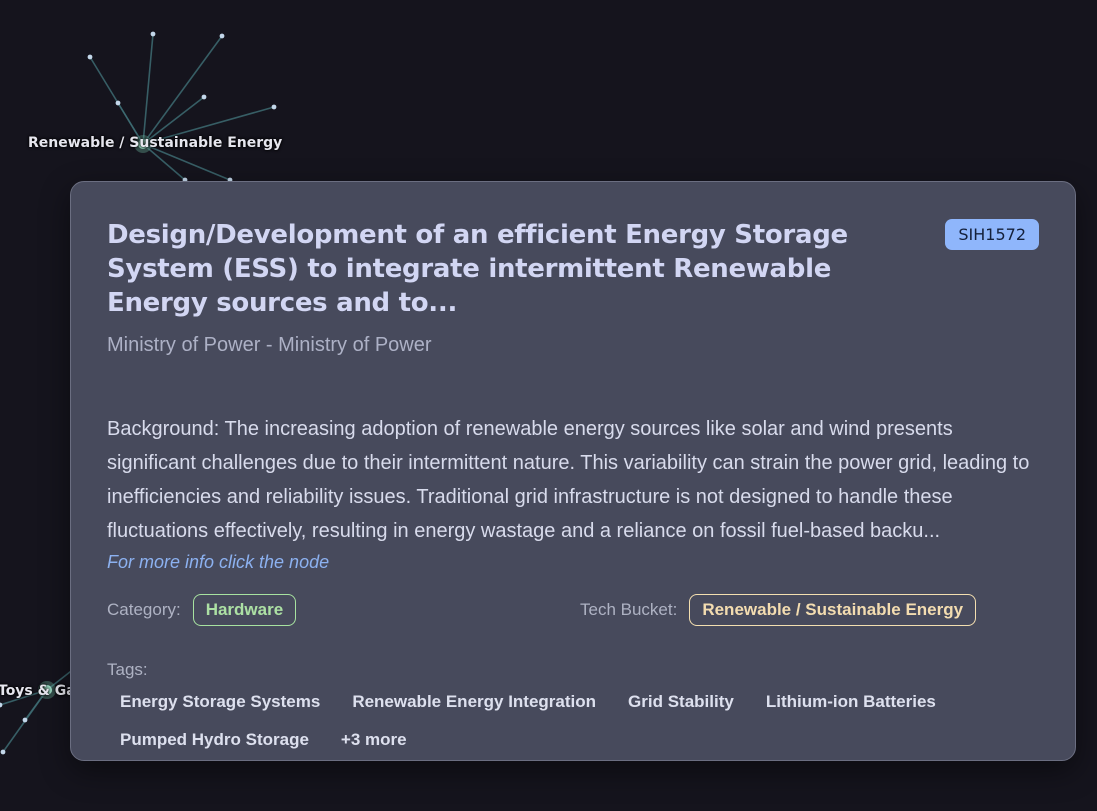  What do you see at coordinates (155, 143) in the screenshot?
I see `graph-node-label-renewable: Renewable / Sustainable Energy` at bounding box center [155, 143].